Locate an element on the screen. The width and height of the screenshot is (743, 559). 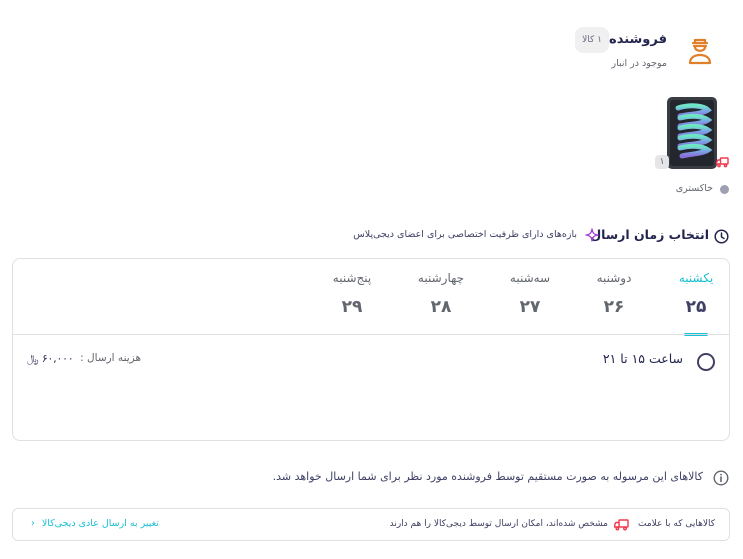
day-name: سه‌شنبه is located at coordinates (530, 278).